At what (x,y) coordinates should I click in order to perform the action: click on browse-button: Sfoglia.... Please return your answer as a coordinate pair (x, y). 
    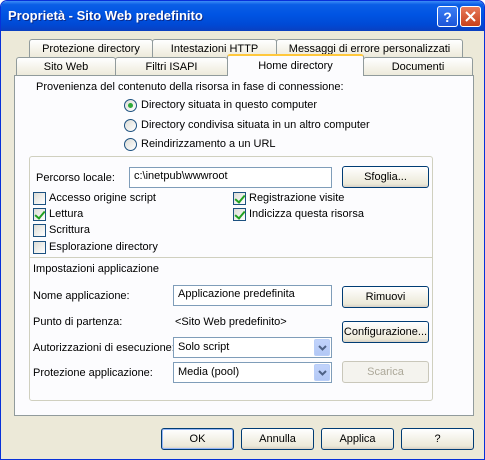
    Looking at the image, I should click on (385, 177).